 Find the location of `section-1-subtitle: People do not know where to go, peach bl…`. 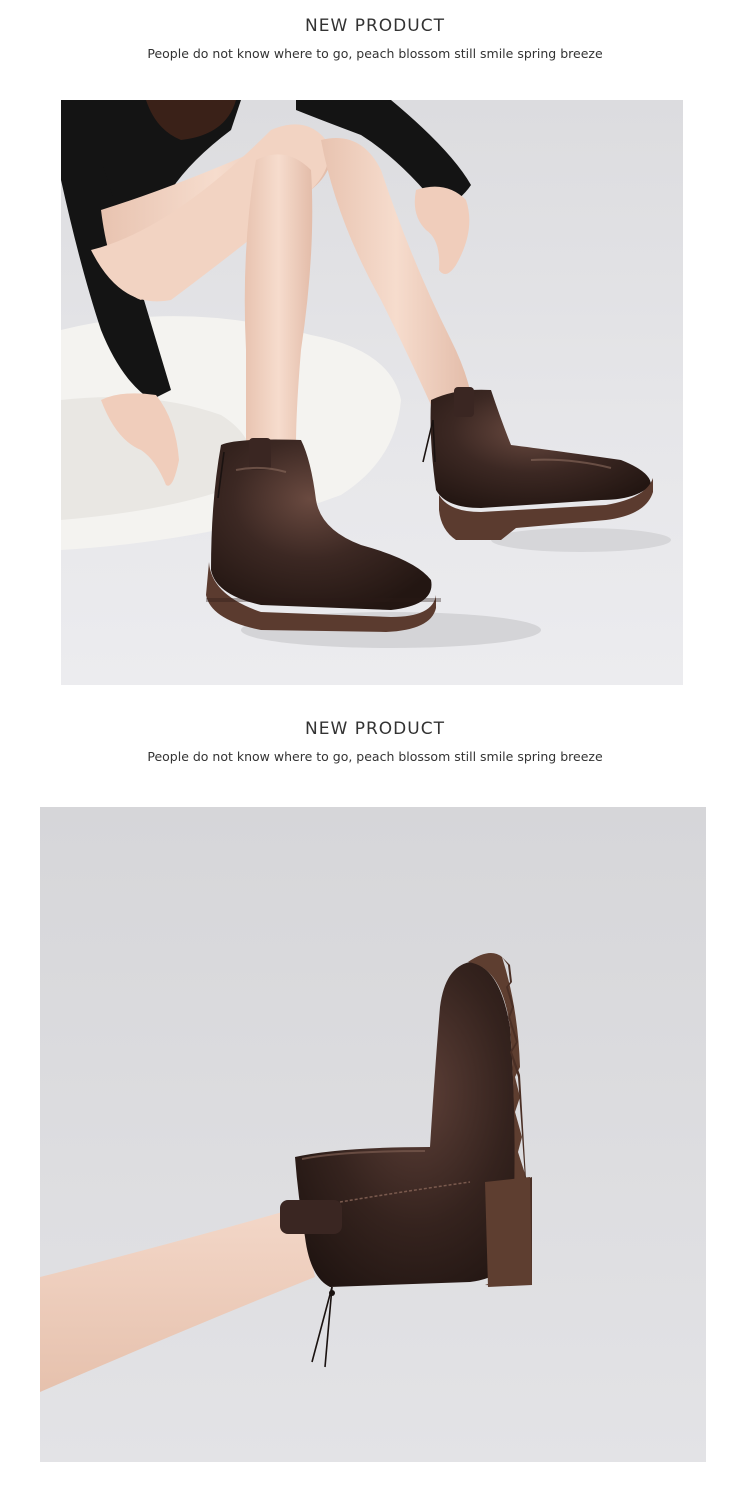

section-1-subtitle: People do not know where to go, peach bl… is located at coordinates (375, 53).